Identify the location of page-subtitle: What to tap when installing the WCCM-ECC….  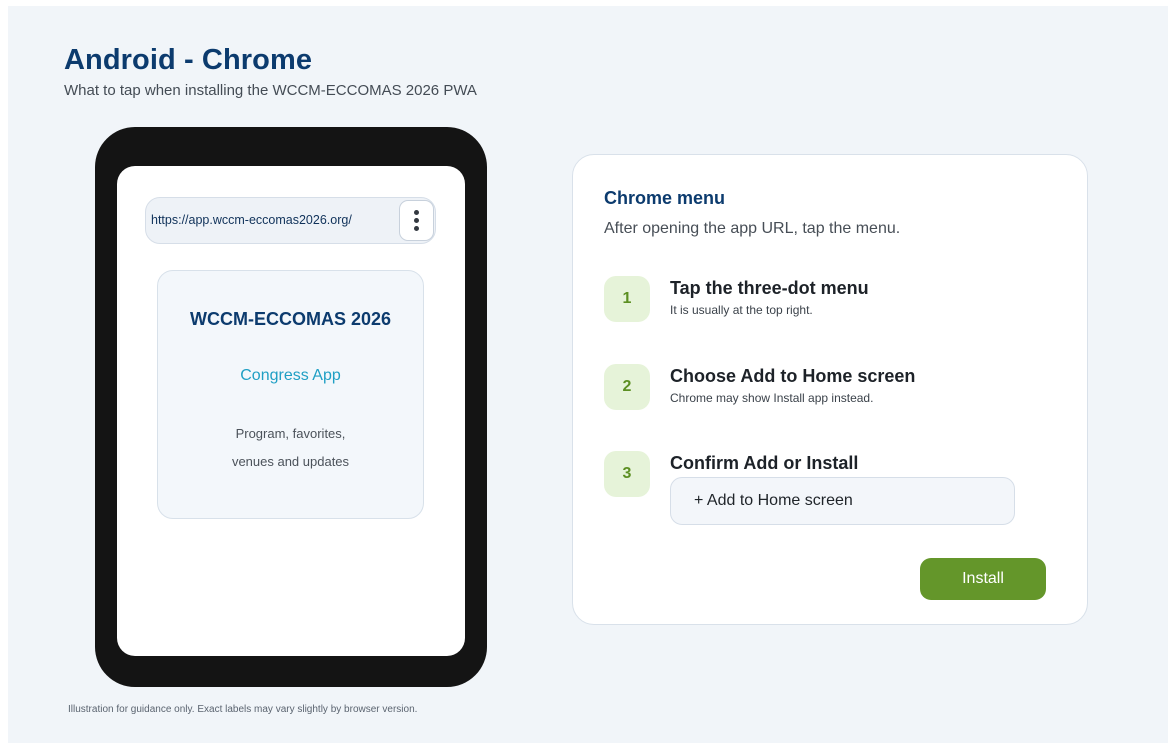
(270, 90).